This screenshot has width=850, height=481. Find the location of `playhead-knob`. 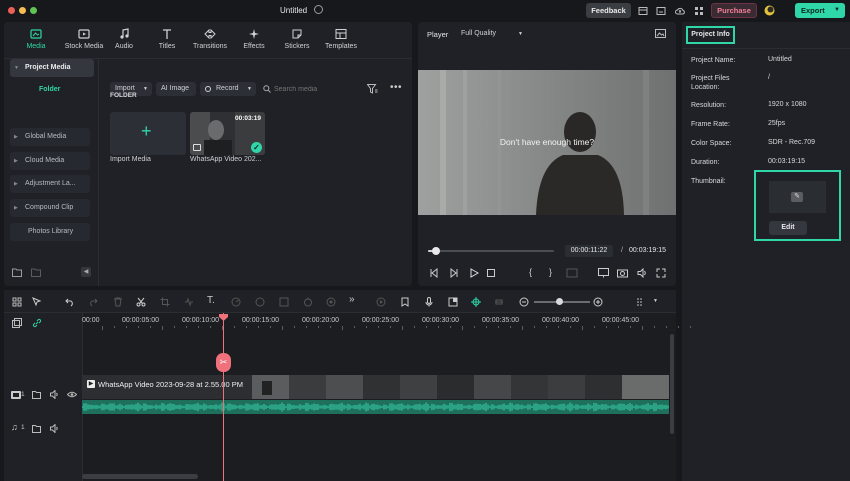

playhead-knob is located at coordinates (435, 251).